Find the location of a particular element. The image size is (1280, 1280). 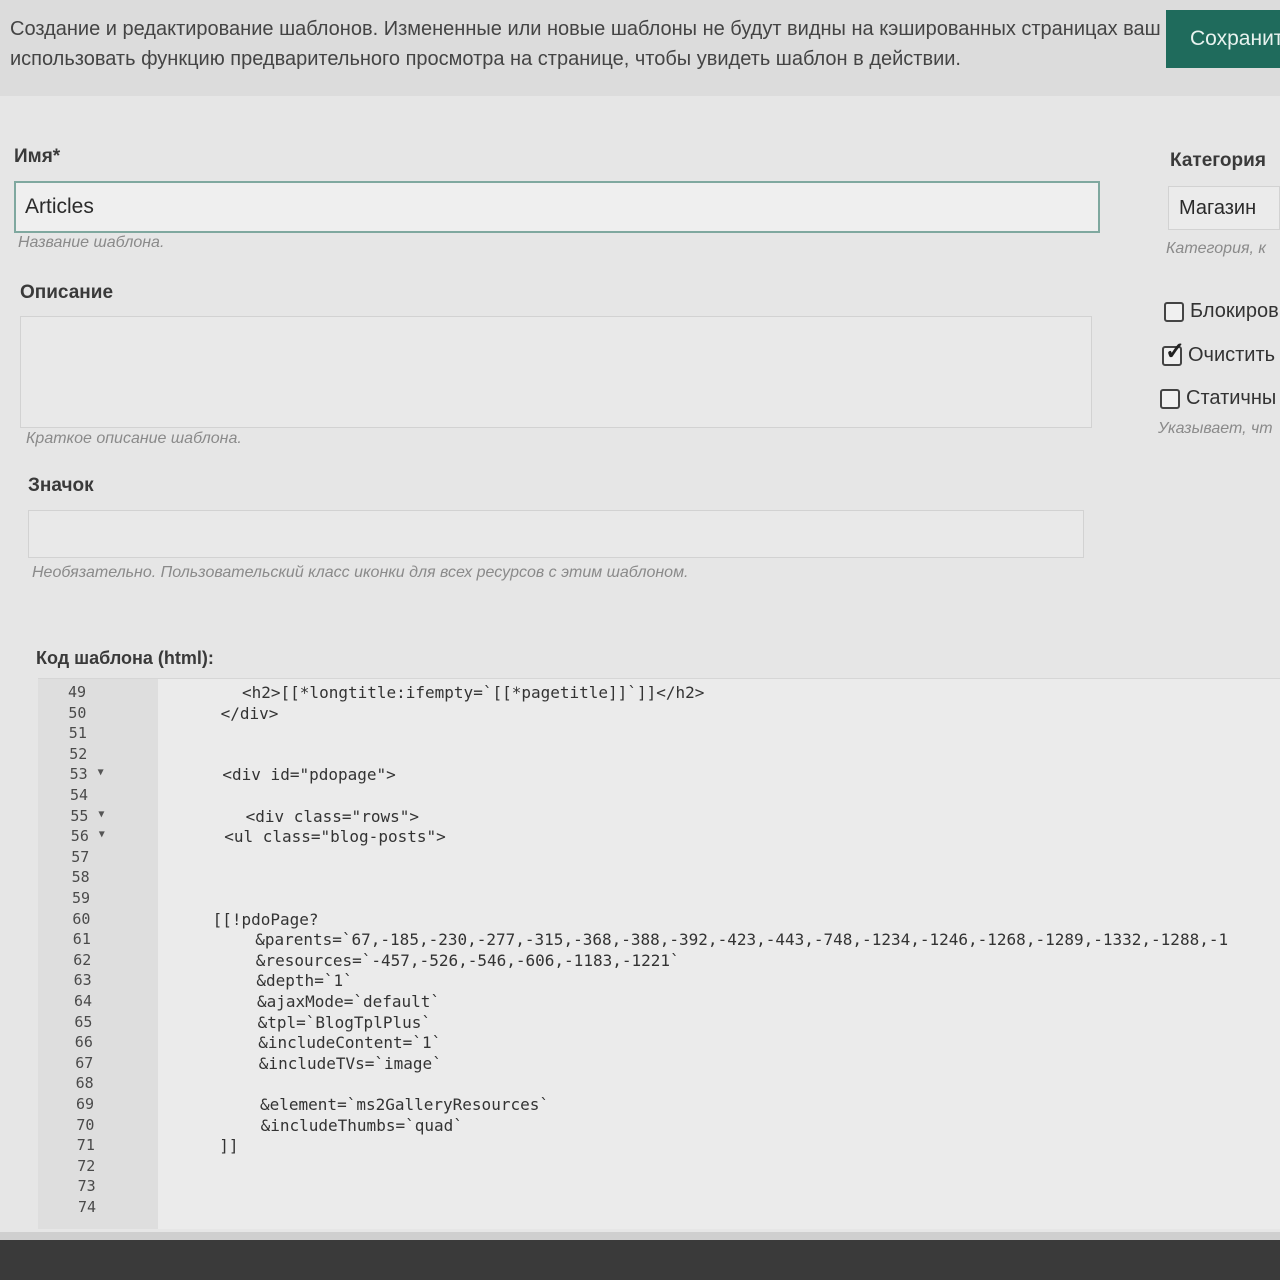

code-line: 66 &includeContent=`1` is located at coordinates (659, 1043).